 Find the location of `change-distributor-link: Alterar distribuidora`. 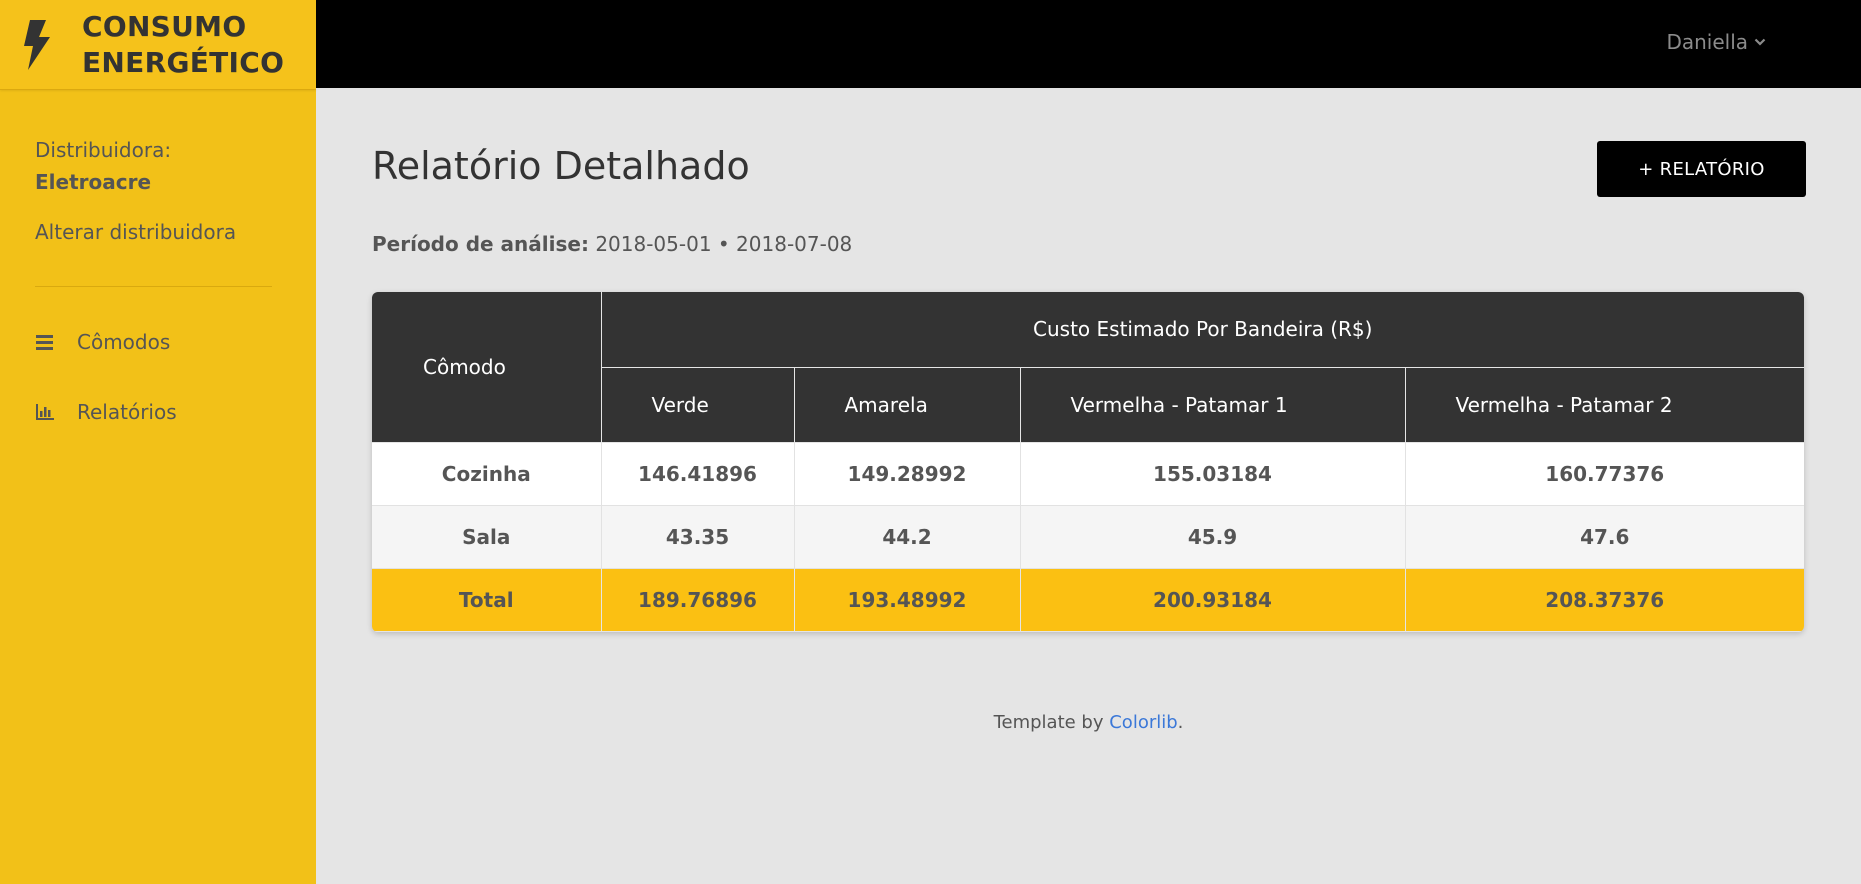

change-distributor-link: Alterar distribuidora is located at coordinates (135, 232).